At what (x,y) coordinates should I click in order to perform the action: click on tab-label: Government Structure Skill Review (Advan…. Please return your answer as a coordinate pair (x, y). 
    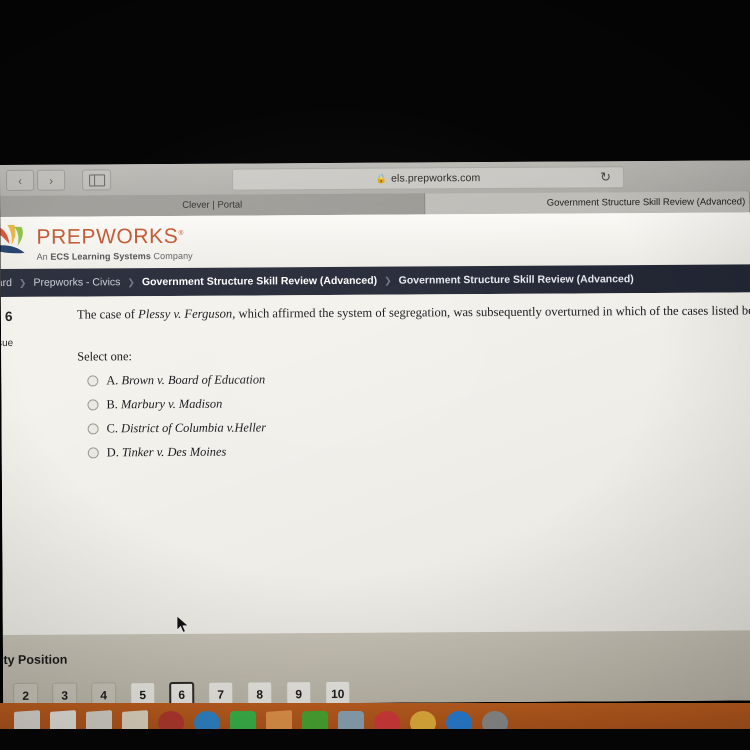
    Looking at the image, I should click on (646, 202).